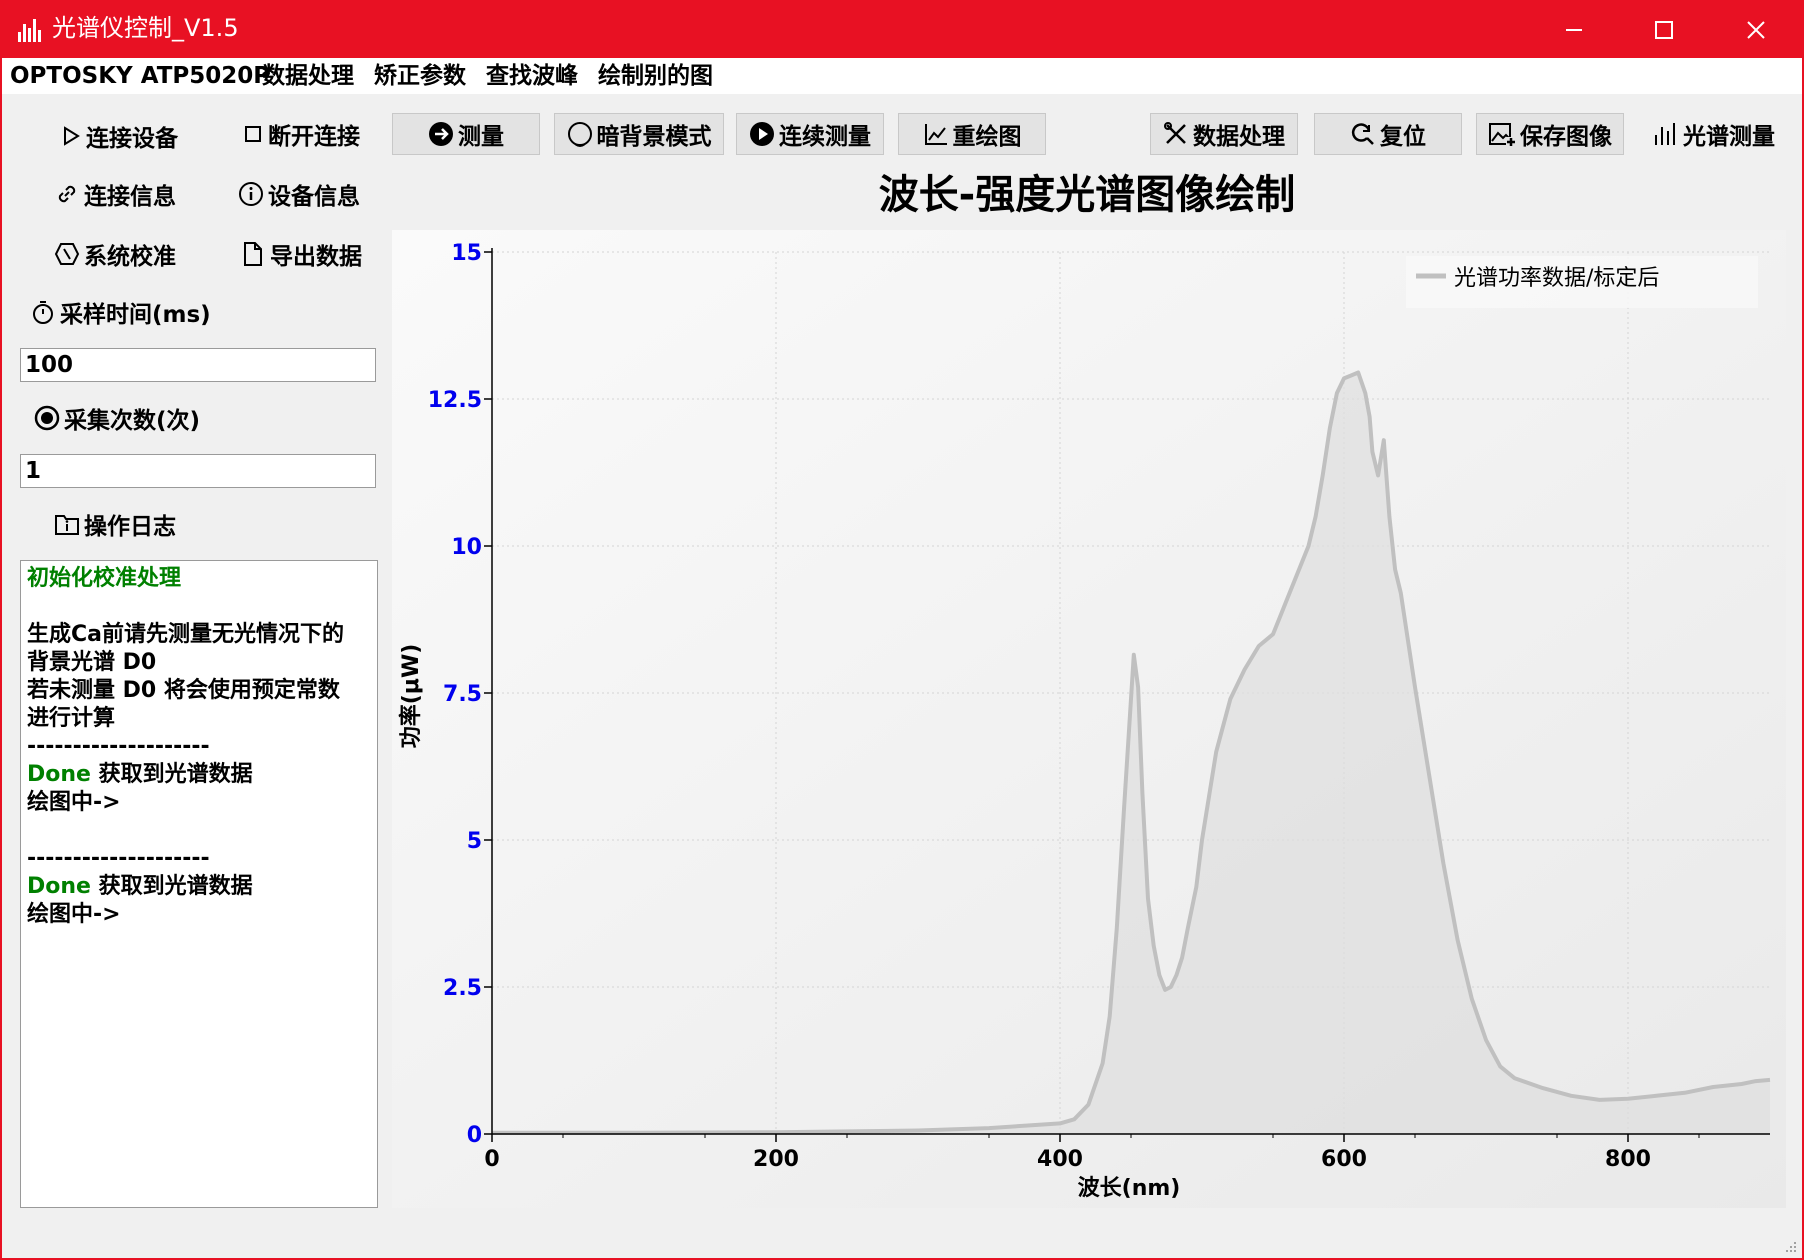 This screenshot has height=1260, width=1804. Describe the element at coordinates (198, 471) in the screenshot. I see `collect-count-input: 1` at that location.